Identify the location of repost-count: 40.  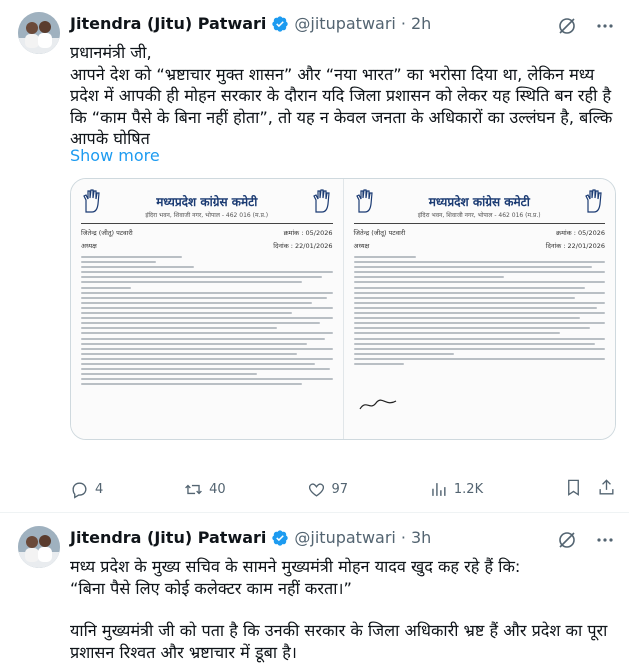
(217, 489).